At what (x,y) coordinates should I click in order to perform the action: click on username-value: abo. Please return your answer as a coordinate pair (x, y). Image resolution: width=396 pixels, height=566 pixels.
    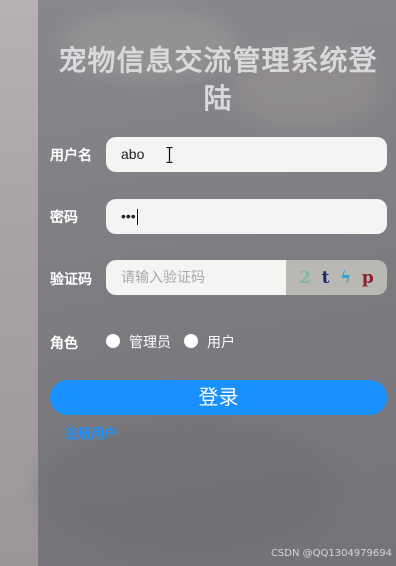
    Looking at the image, I should click on (133, 154).